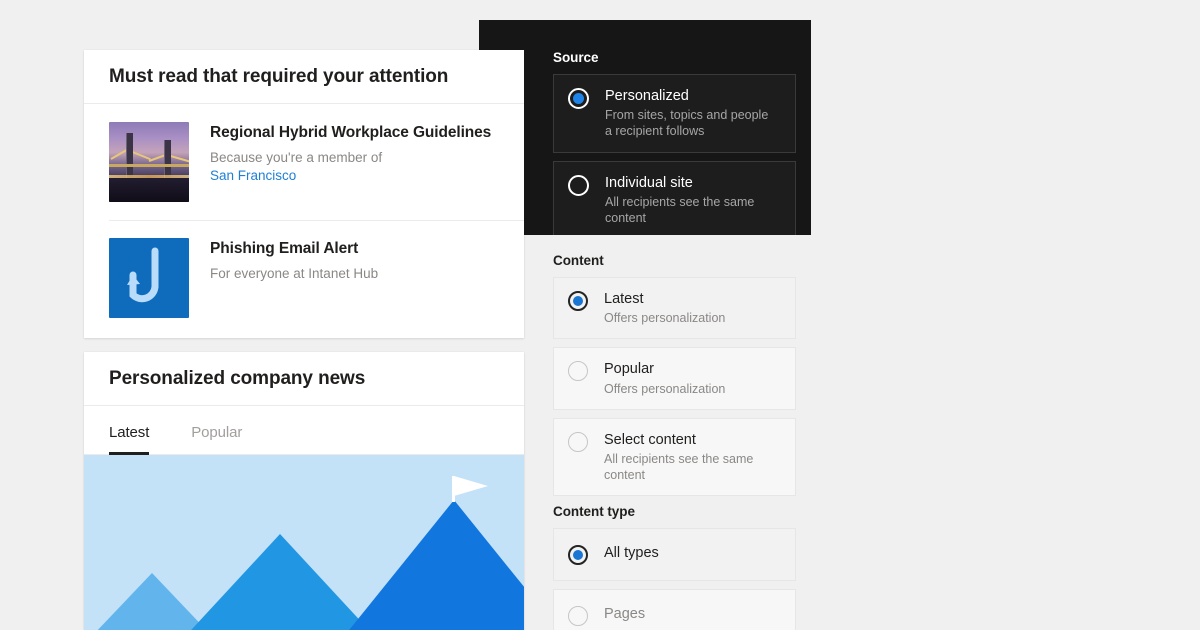  What do you see at coordinates (625, 614) in the screenshot?
I see `option-title: Pages` at bounding box center [625, 614].